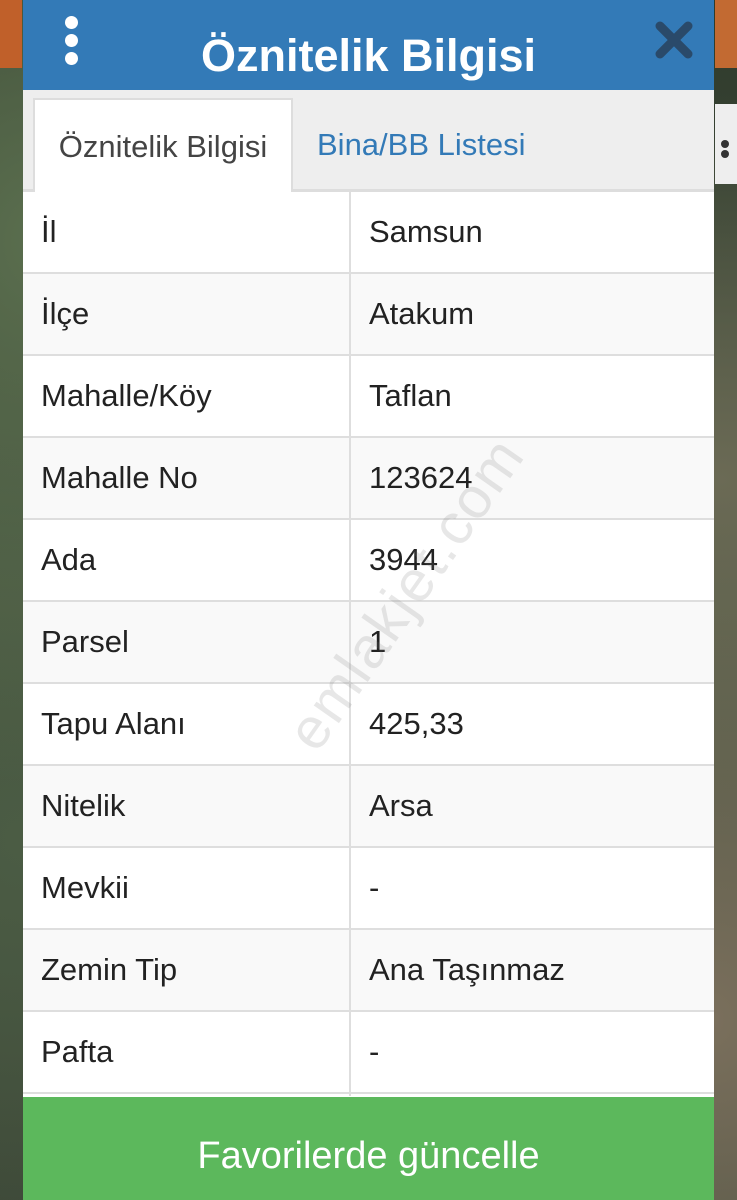  What do you see at coordinates (368, 1053) in the screenshot?
I see `table-row: Pafta -` at bounding box center [368, 1053].